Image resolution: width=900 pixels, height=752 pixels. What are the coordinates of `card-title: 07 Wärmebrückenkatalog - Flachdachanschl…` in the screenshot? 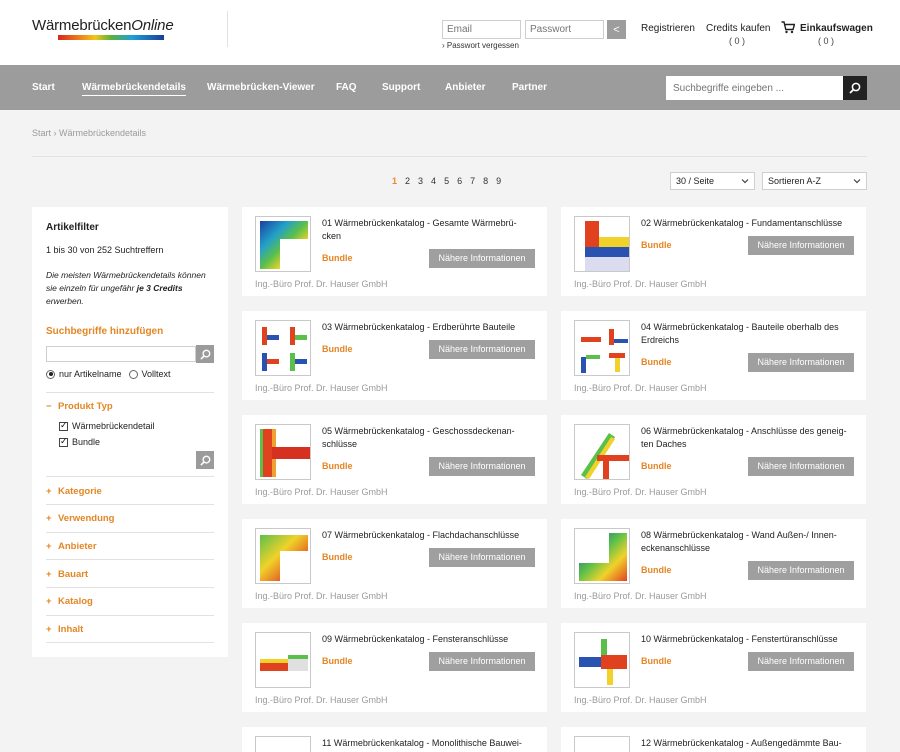 It's located at (428, 535).